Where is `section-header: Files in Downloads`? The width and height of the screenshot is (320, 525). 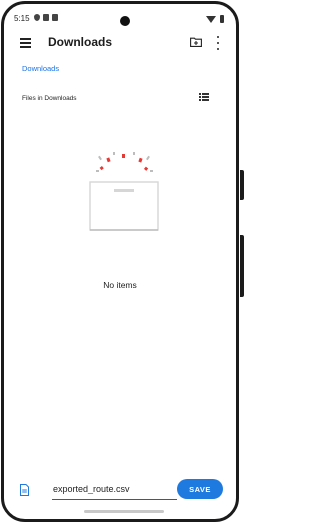 section-header: Files in Downloads is located at coordinates (49, 98).